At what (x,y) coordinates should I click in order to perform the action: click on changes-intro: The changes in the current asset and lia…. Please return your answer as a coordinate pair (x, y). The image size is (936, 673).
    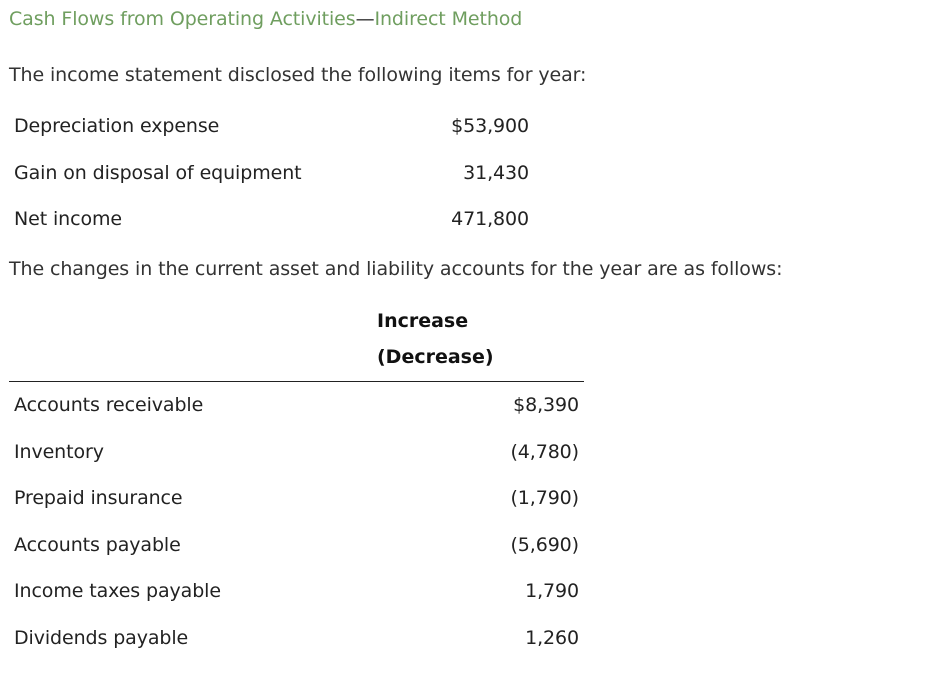
    Looking at the image, I should click on (396, 269).